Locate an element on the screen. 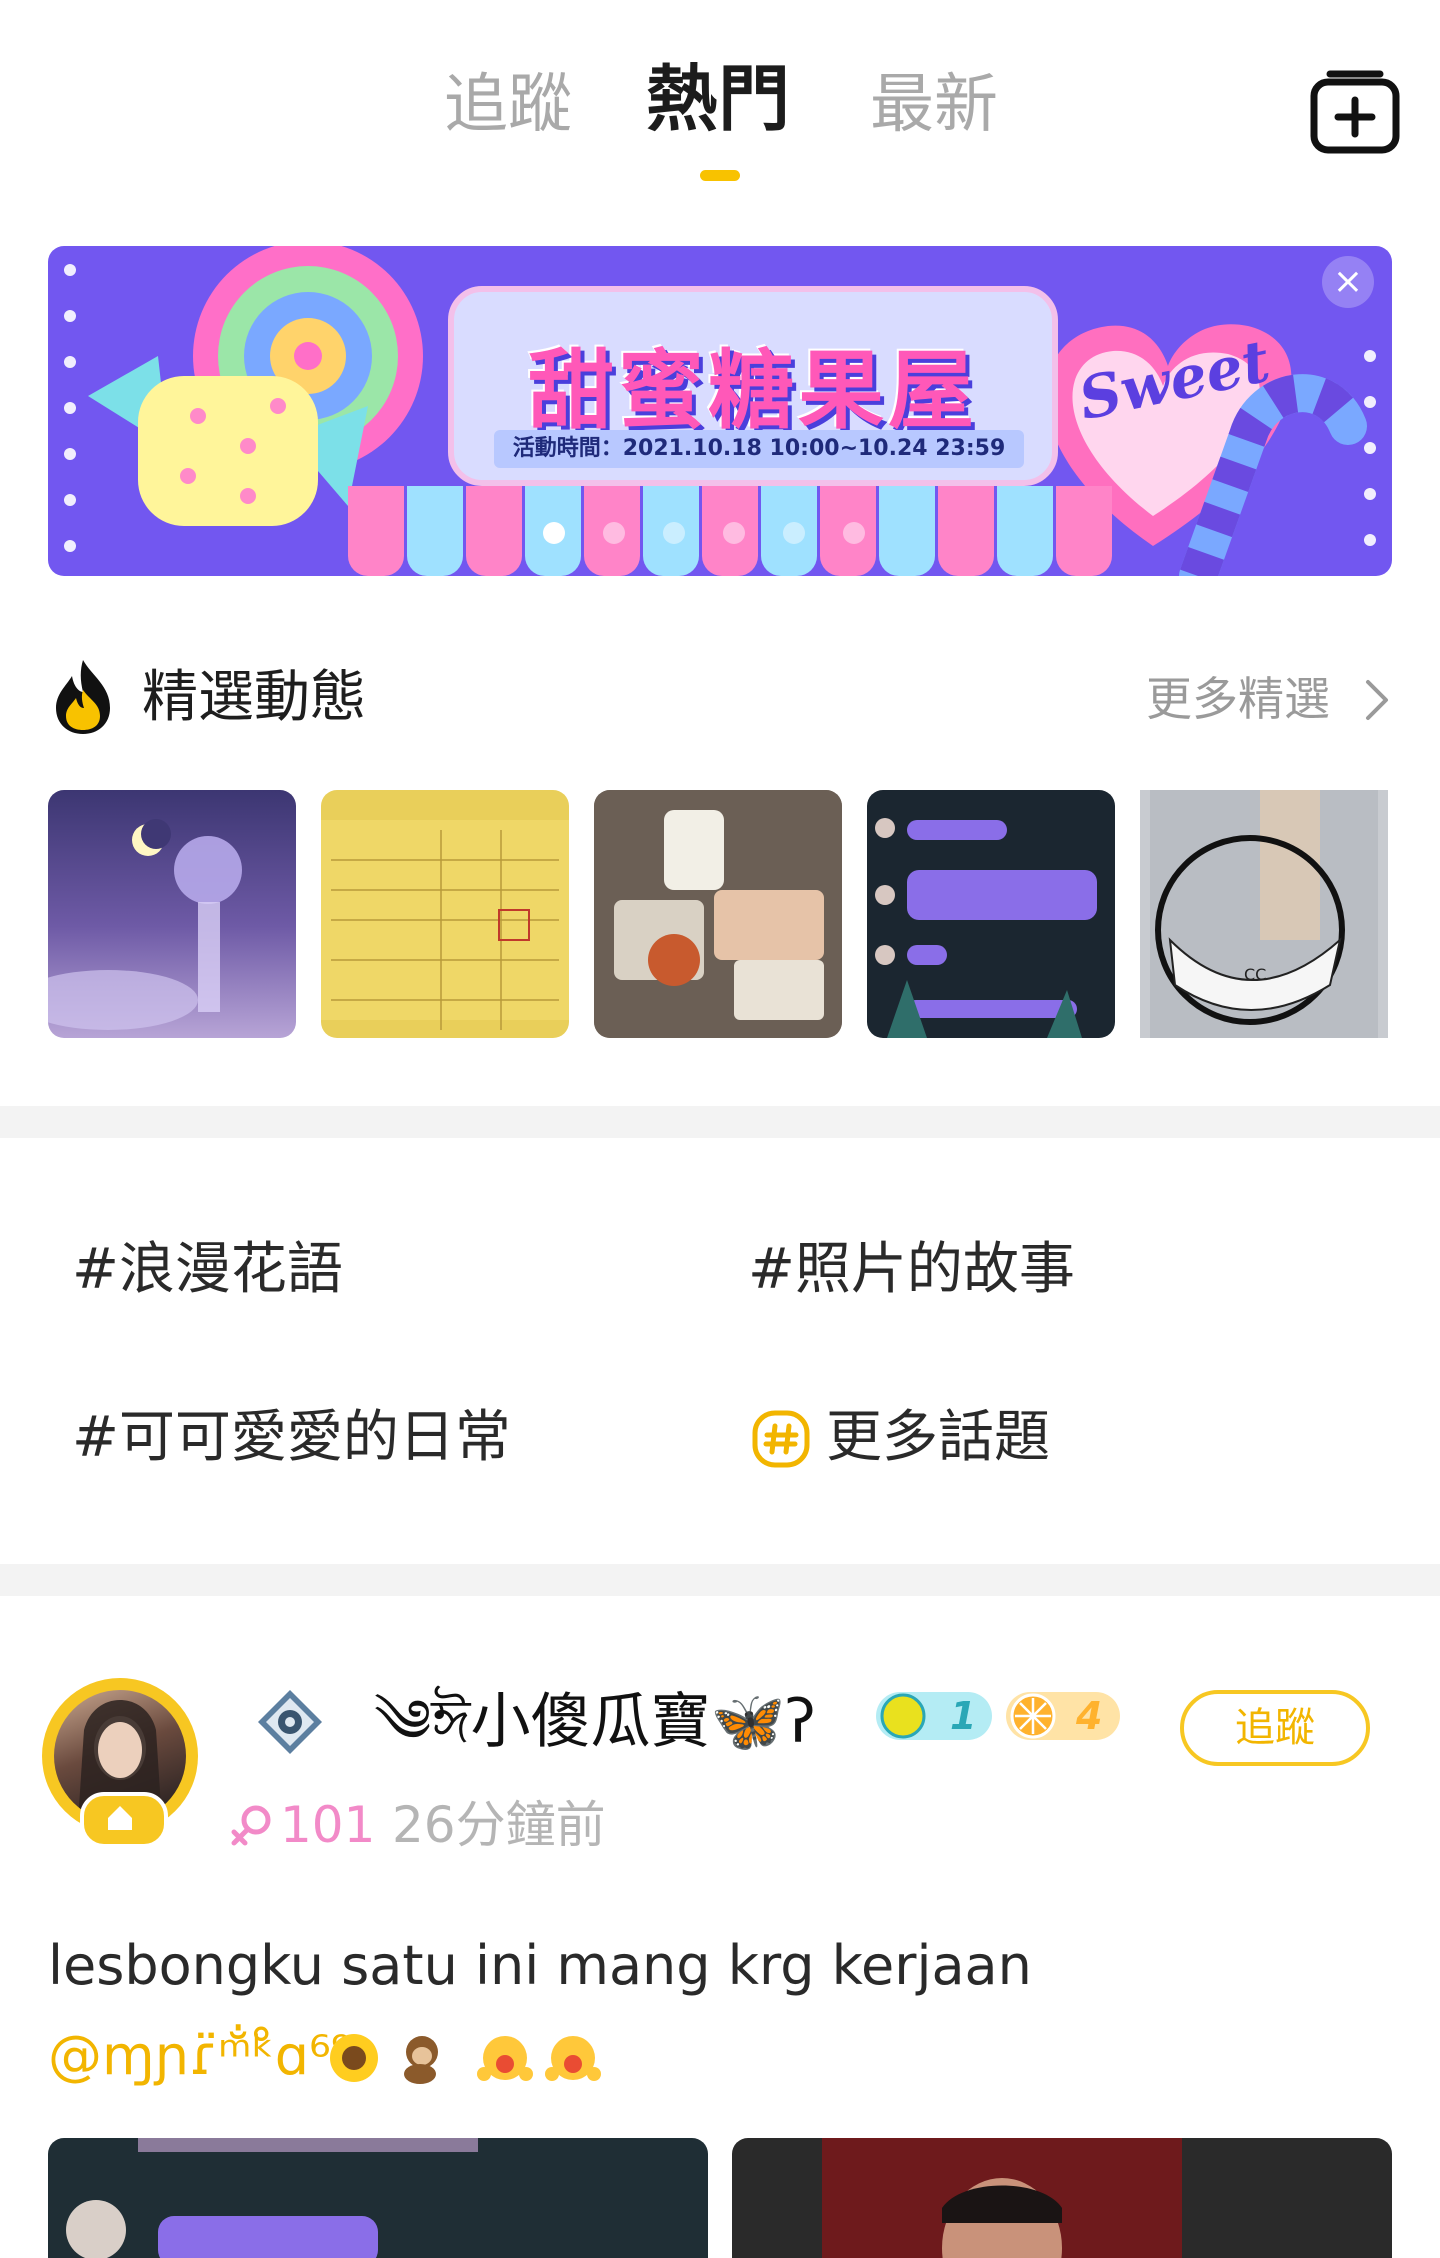  follow-button: 追蹤 is located at coordinates (1275, 1728).